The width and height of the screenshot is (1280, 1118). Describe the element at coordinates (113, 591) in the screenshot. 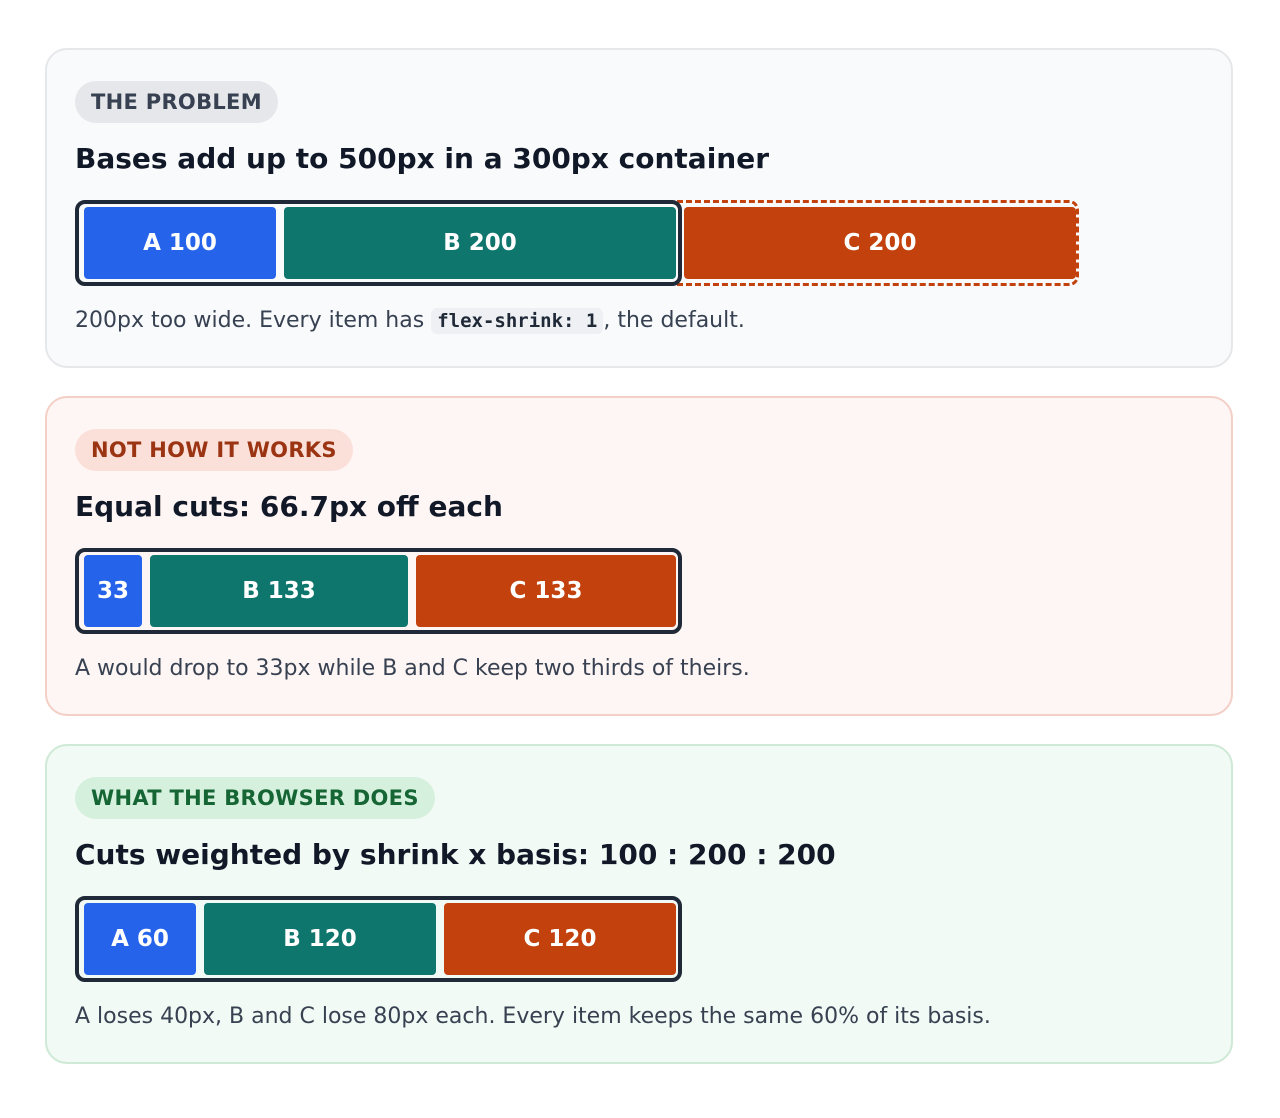

I see `item-a: 33` at that location.